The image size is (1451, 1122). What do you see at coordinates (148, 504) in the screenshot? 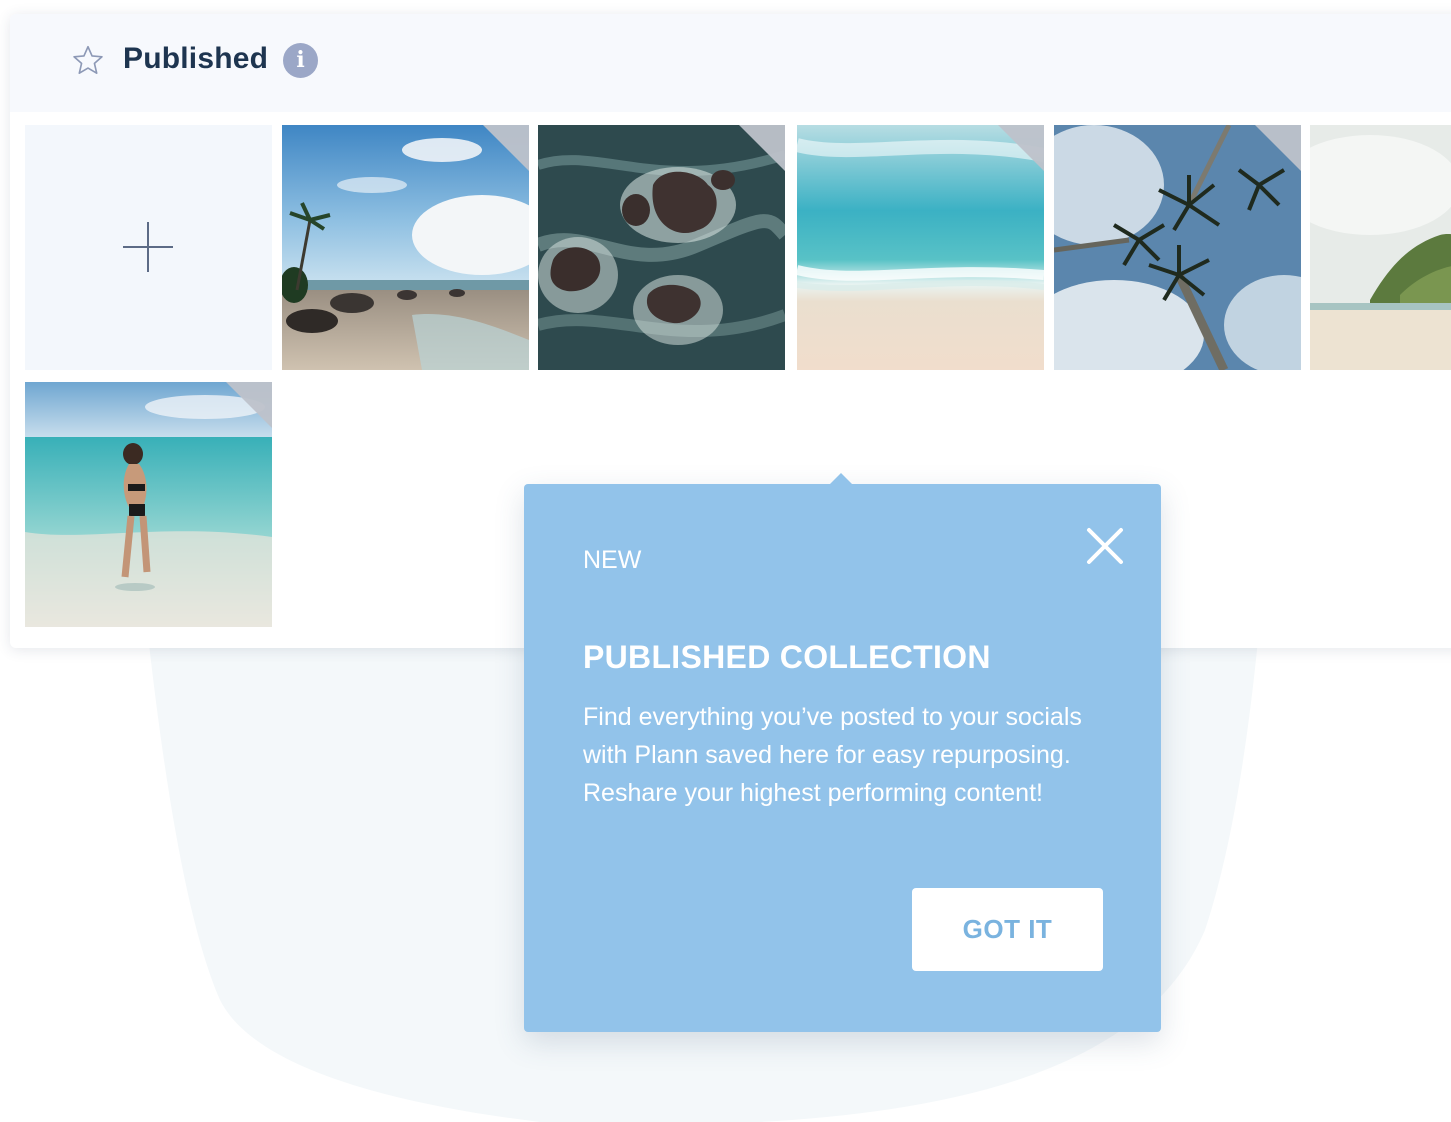
I see `gallery-photo-woman-in-shallow-water` at bounding box center [148, 504].